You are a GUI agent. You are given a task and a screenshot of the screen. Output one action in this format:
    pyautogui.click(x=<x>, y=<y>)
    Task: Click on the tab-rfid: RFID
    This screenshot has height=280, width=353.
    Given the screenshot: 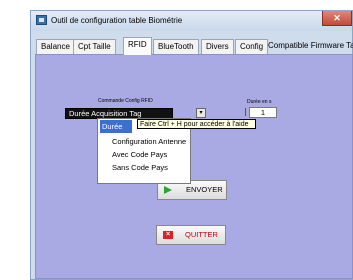 What is the action you would take?
    pyautogui.click(x=137, y=46)
    